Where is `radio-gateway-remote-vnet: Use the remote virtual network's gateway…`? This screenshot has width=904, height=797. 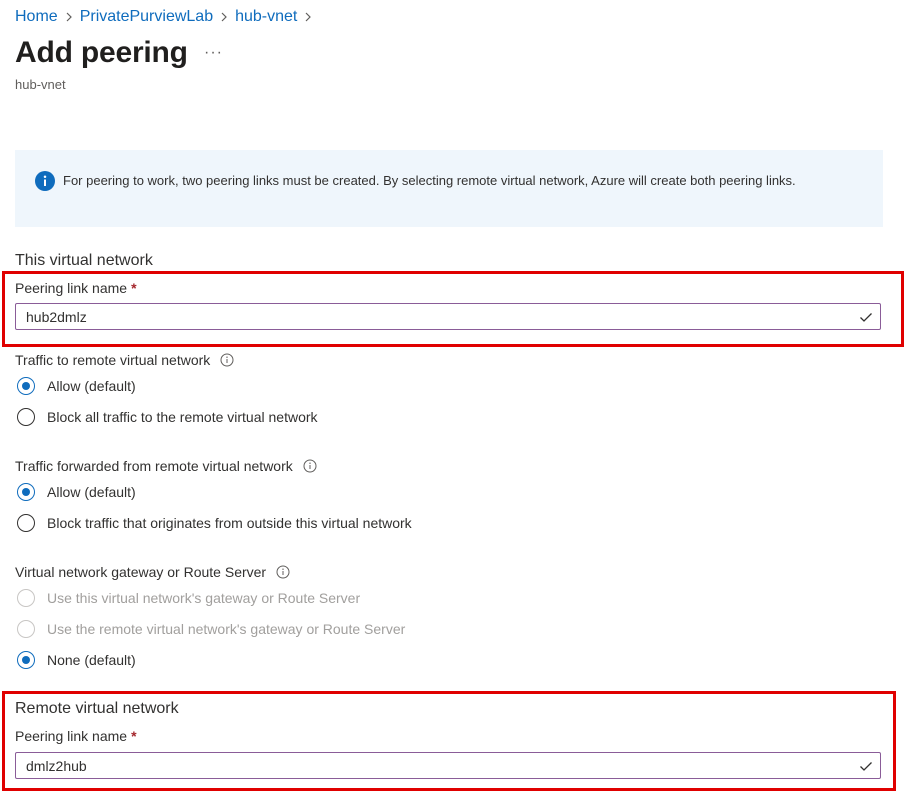 radio-gateway-remote-vnet: Use the remote virtual network's gateway… is located at coordinates (211, 629).